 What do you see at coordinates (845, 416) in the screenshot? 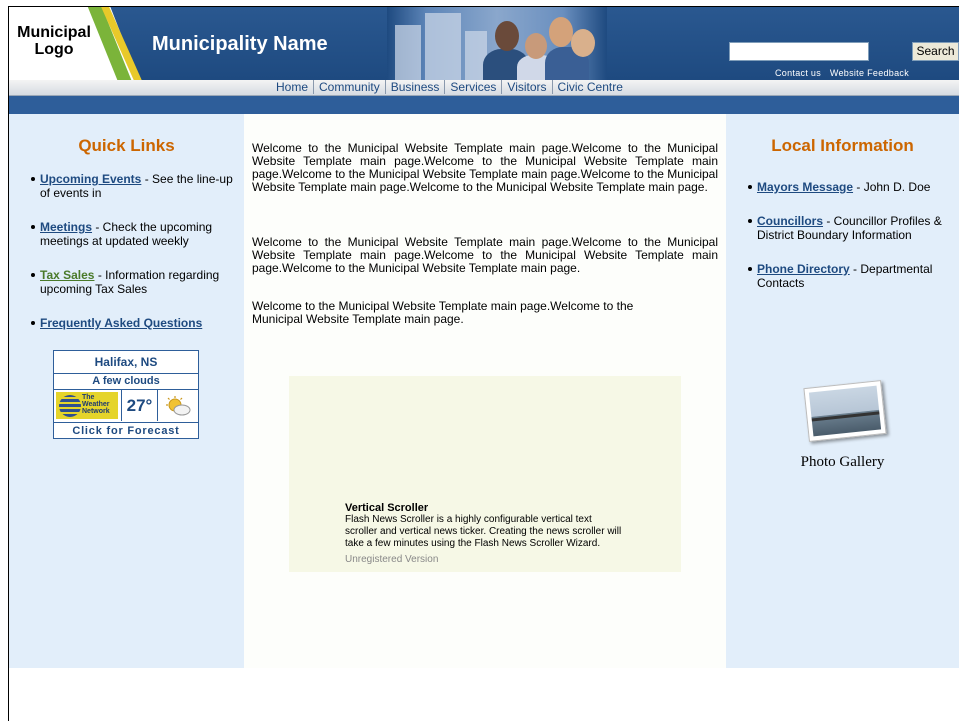
I see `bridge-shape` at bounding box center [845, 416].